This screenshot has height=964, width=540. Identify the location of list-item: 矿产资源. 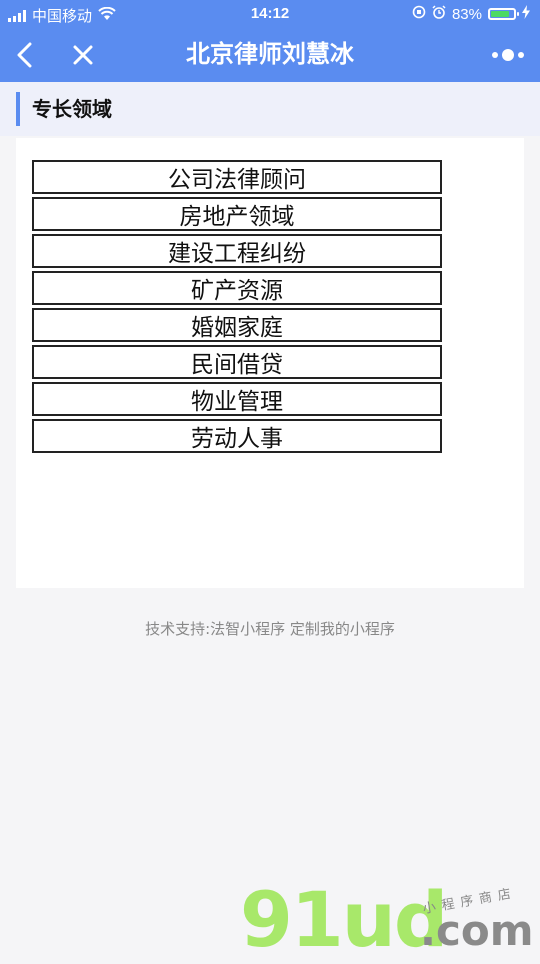
(237, 288).